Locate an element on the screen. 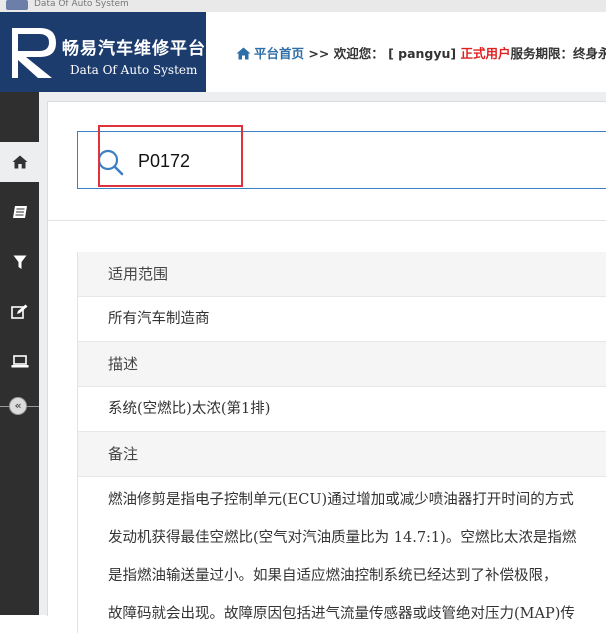 This screenshot has height=633, width=606. breadcrumb: 平台首页 >> 欢迎您： [ pangyu] 正式用户服务期限：终身永 is located at coordinates (421, 53).